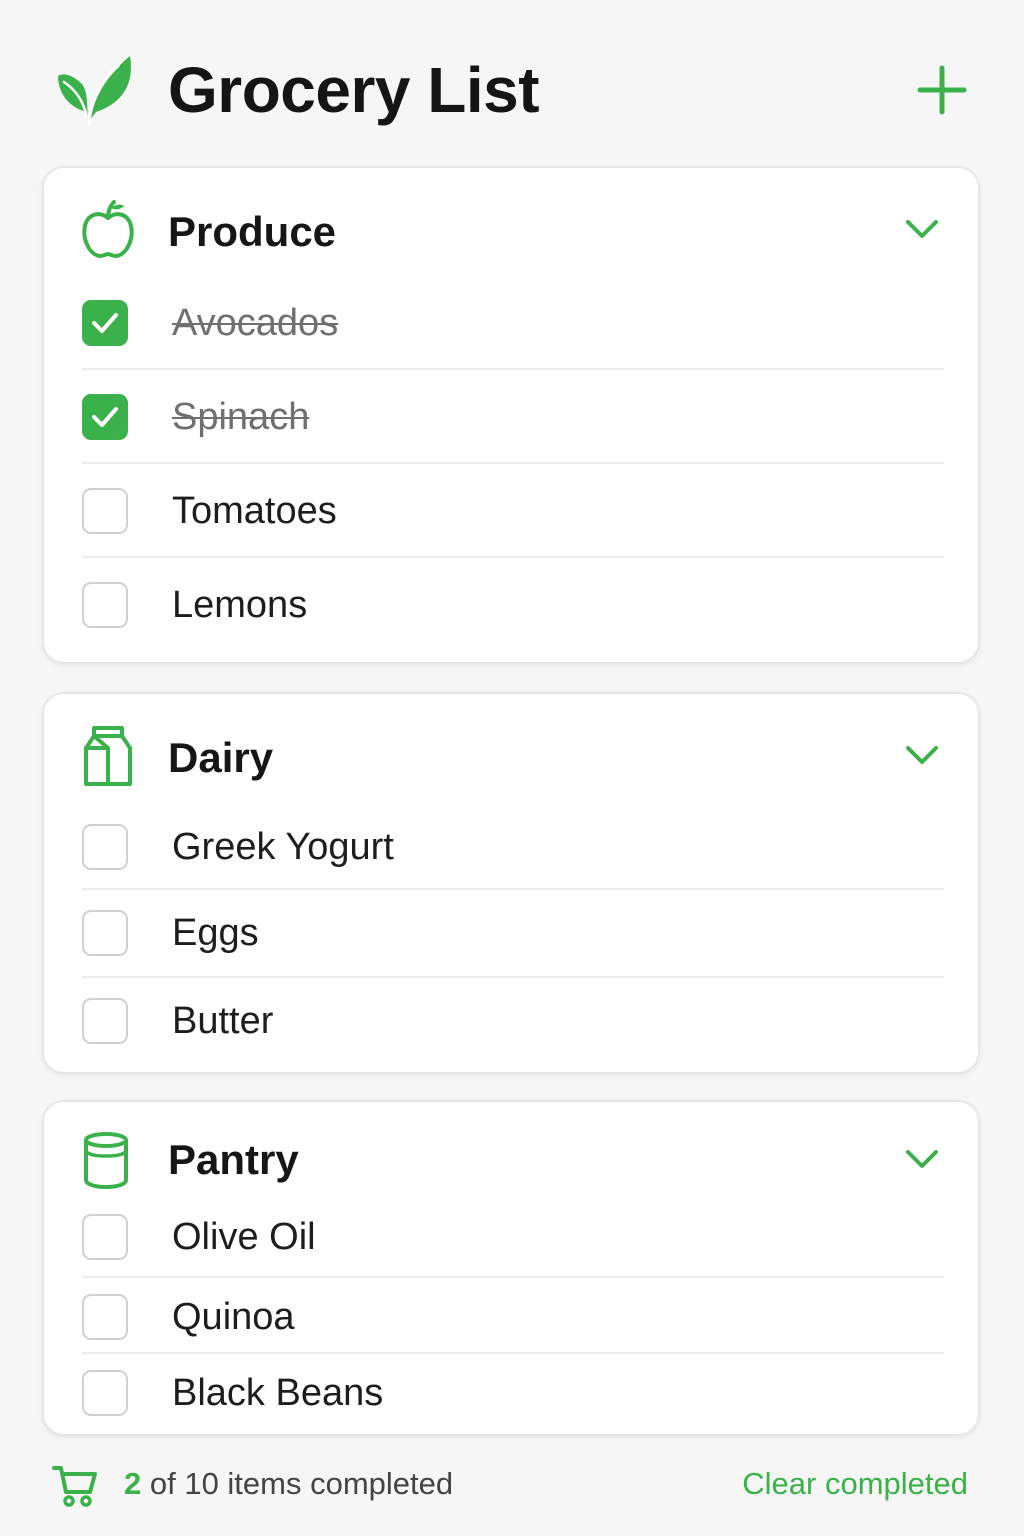  What do you see at coordinates (511, 223) in the screenshot?
I see `section-header-produce: Produce` at bounding box center [511, 223].